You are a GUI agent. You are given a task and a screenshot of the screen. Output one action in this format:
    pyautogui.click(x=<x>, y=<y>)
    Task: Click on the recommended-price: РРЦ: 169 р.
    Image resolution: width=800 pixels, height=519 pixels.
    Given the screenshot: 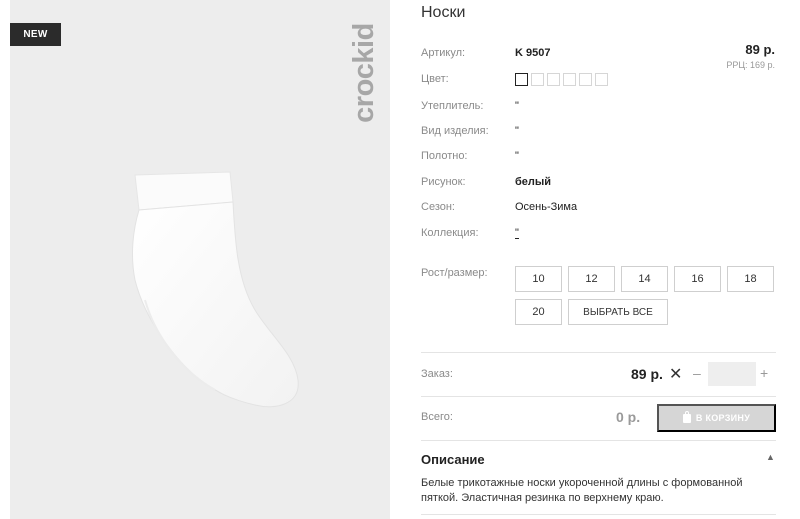 What is the action you would take?
    pyautogui.click(x=750, y=65)
    